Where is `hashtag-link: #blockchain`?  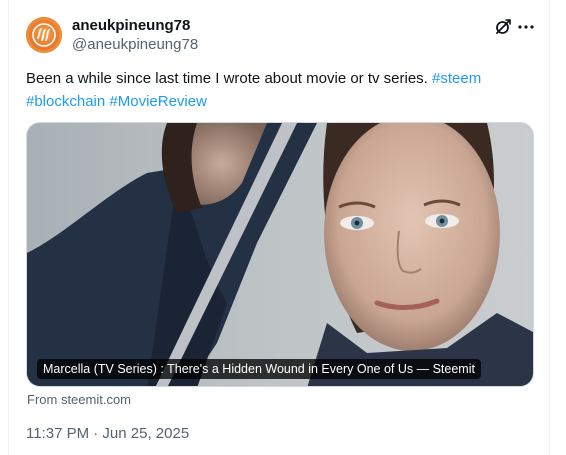 hashtag-link: #blockchain is located at coordinates (65, 101).